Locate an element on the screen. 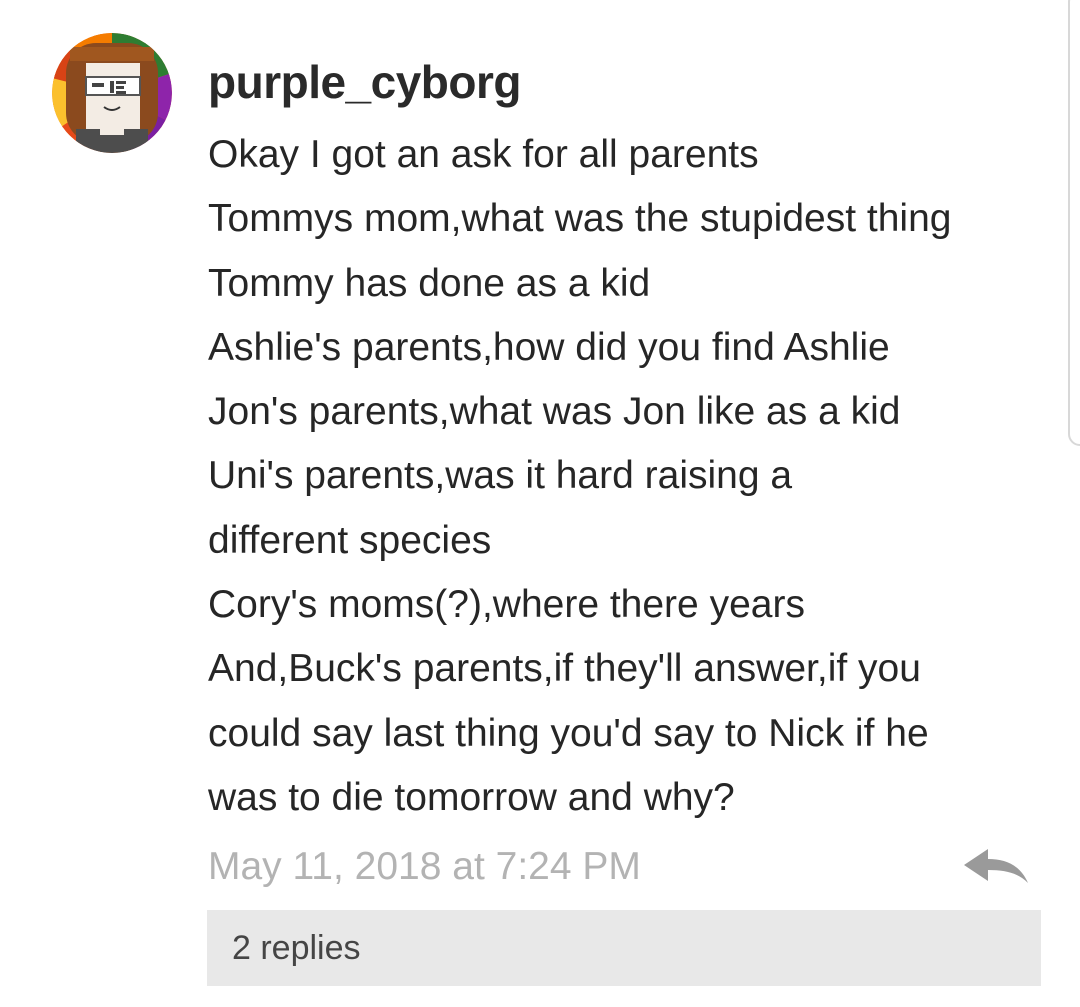 The width and height of the screenshot is (1080, 1007). comment-line: was to die tomorrow and why? is located at coordinates (471, 797).